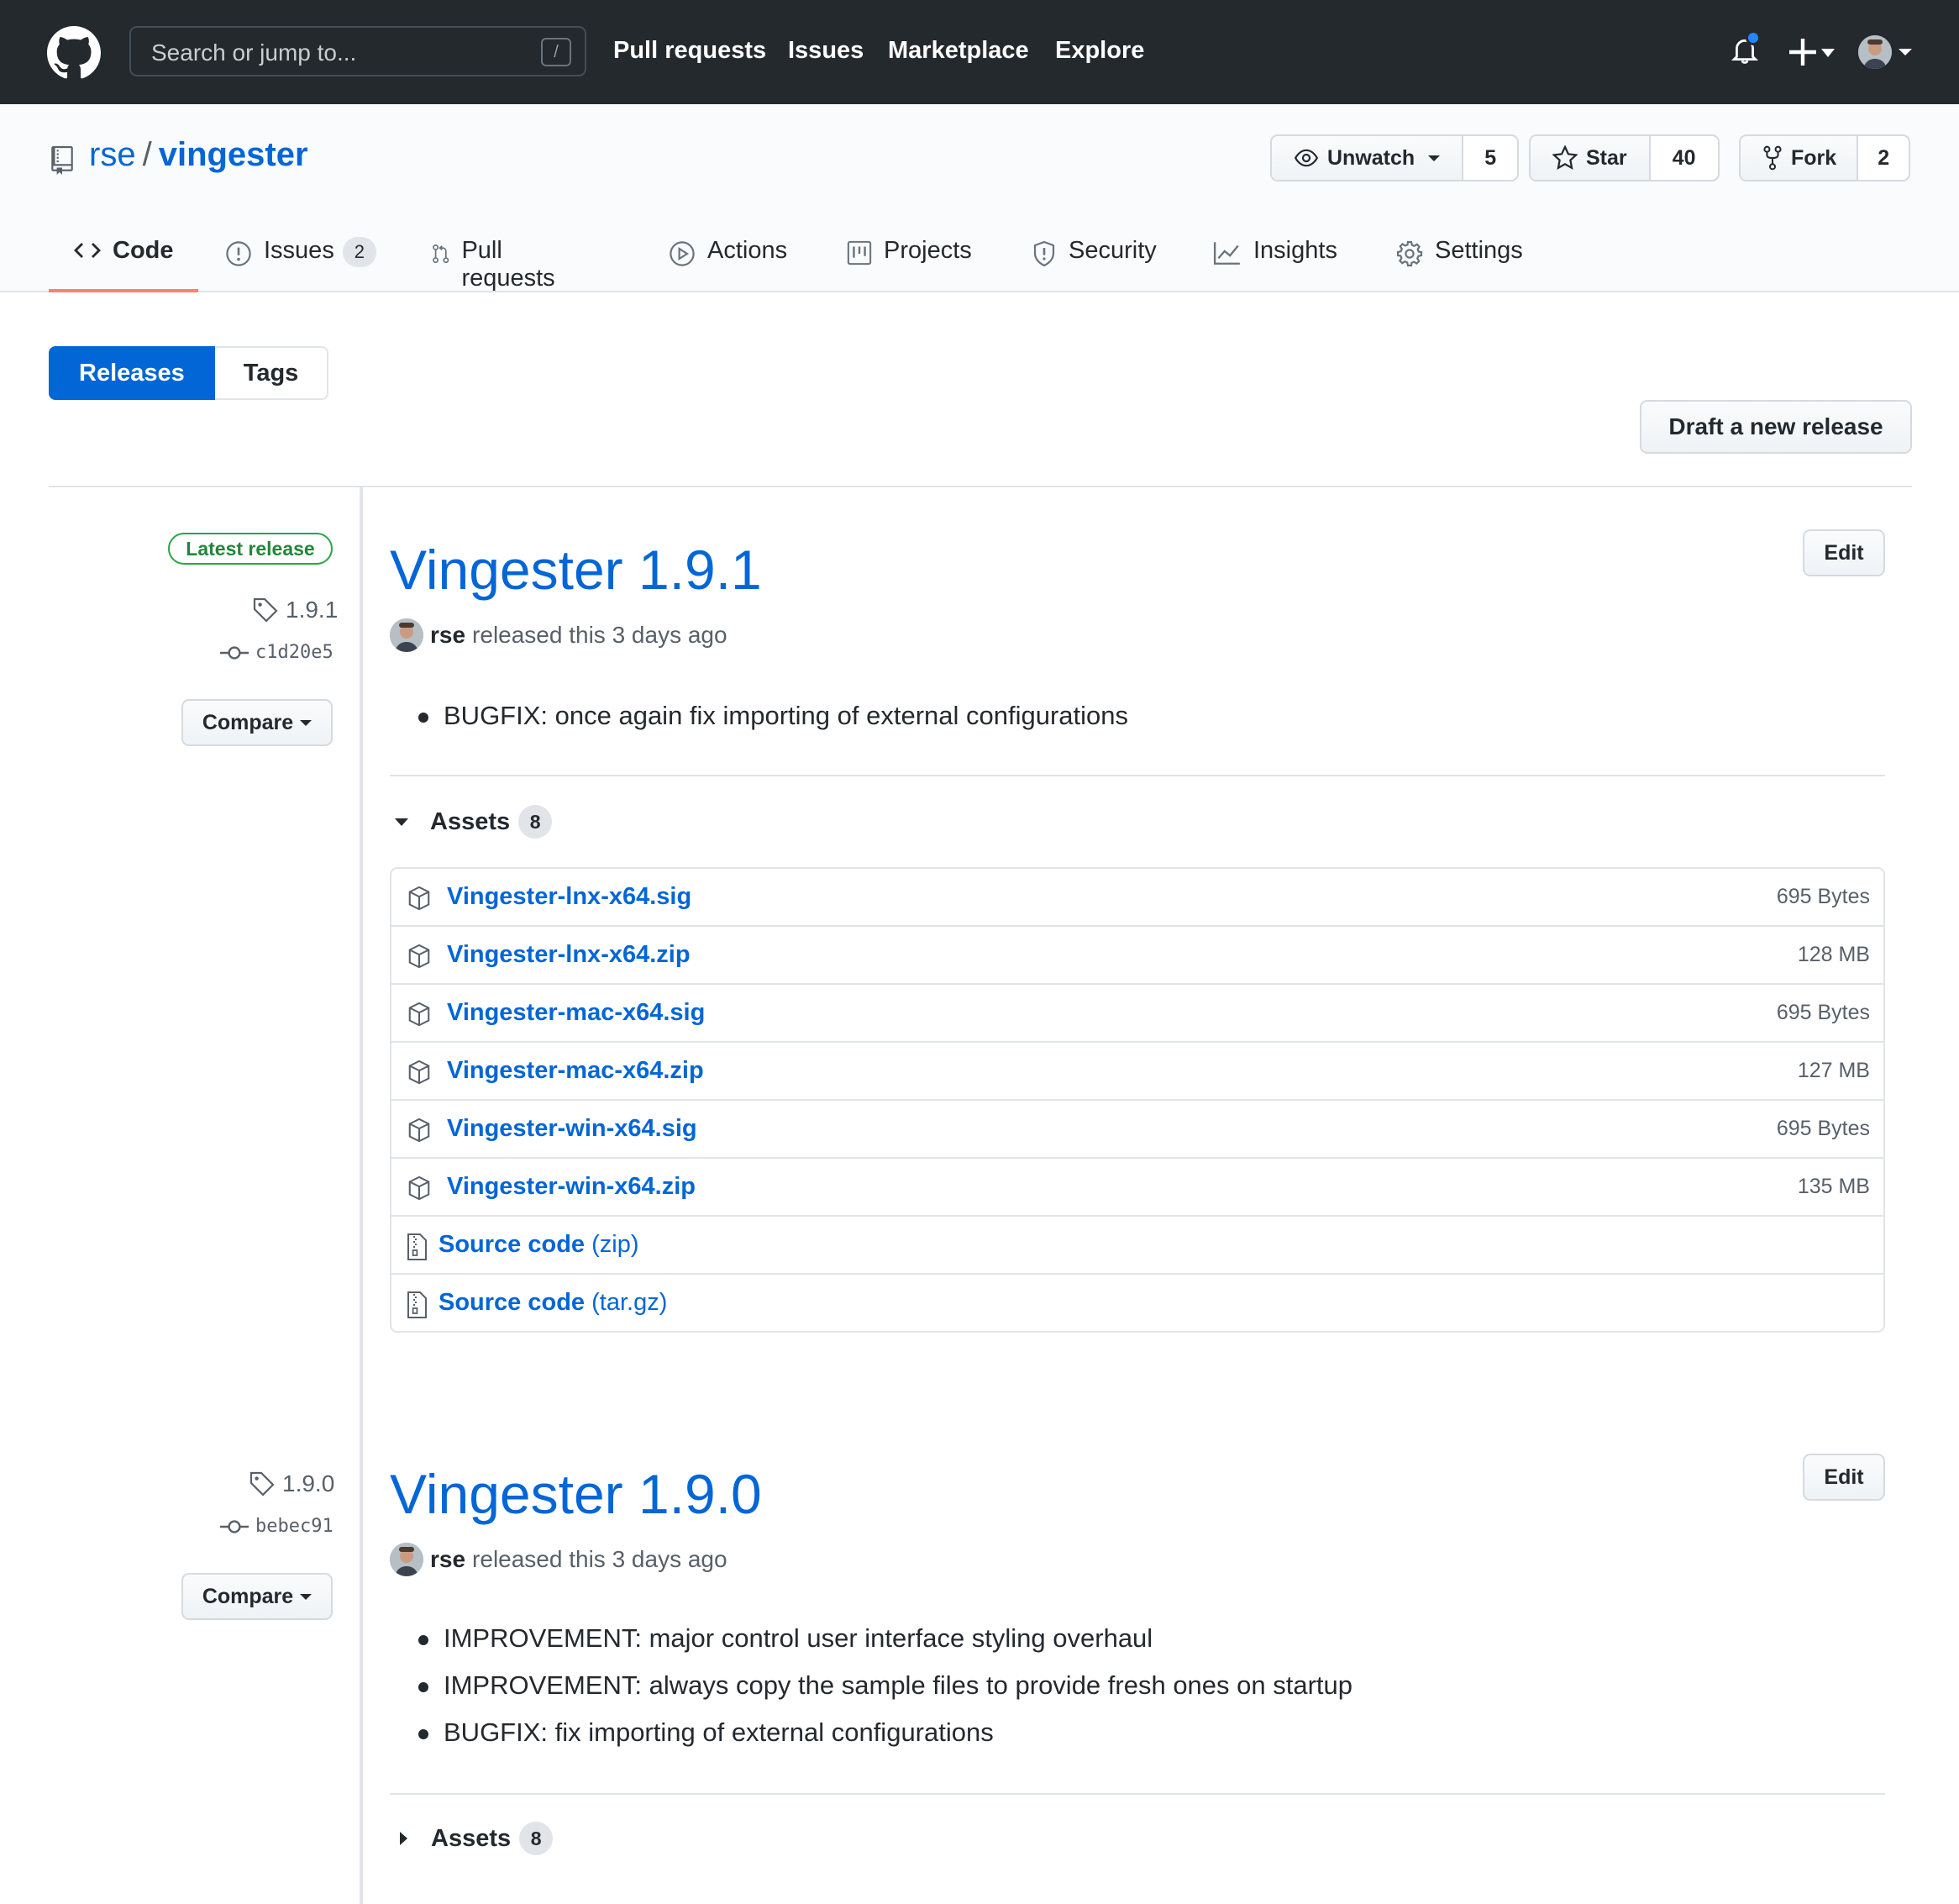  Describe the element at coordinates (958, 51) in the screenshot. I see `nav-marketplace: Marketplace` at that location.